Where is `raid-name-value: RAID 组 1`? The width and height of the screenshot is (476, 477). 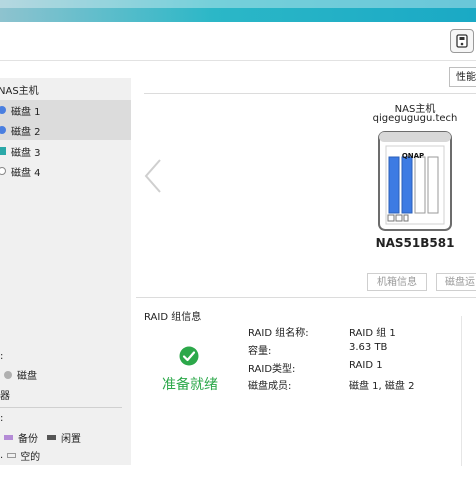 raid-name-value: RAID 组 1 is located at coordinates (372, 333).